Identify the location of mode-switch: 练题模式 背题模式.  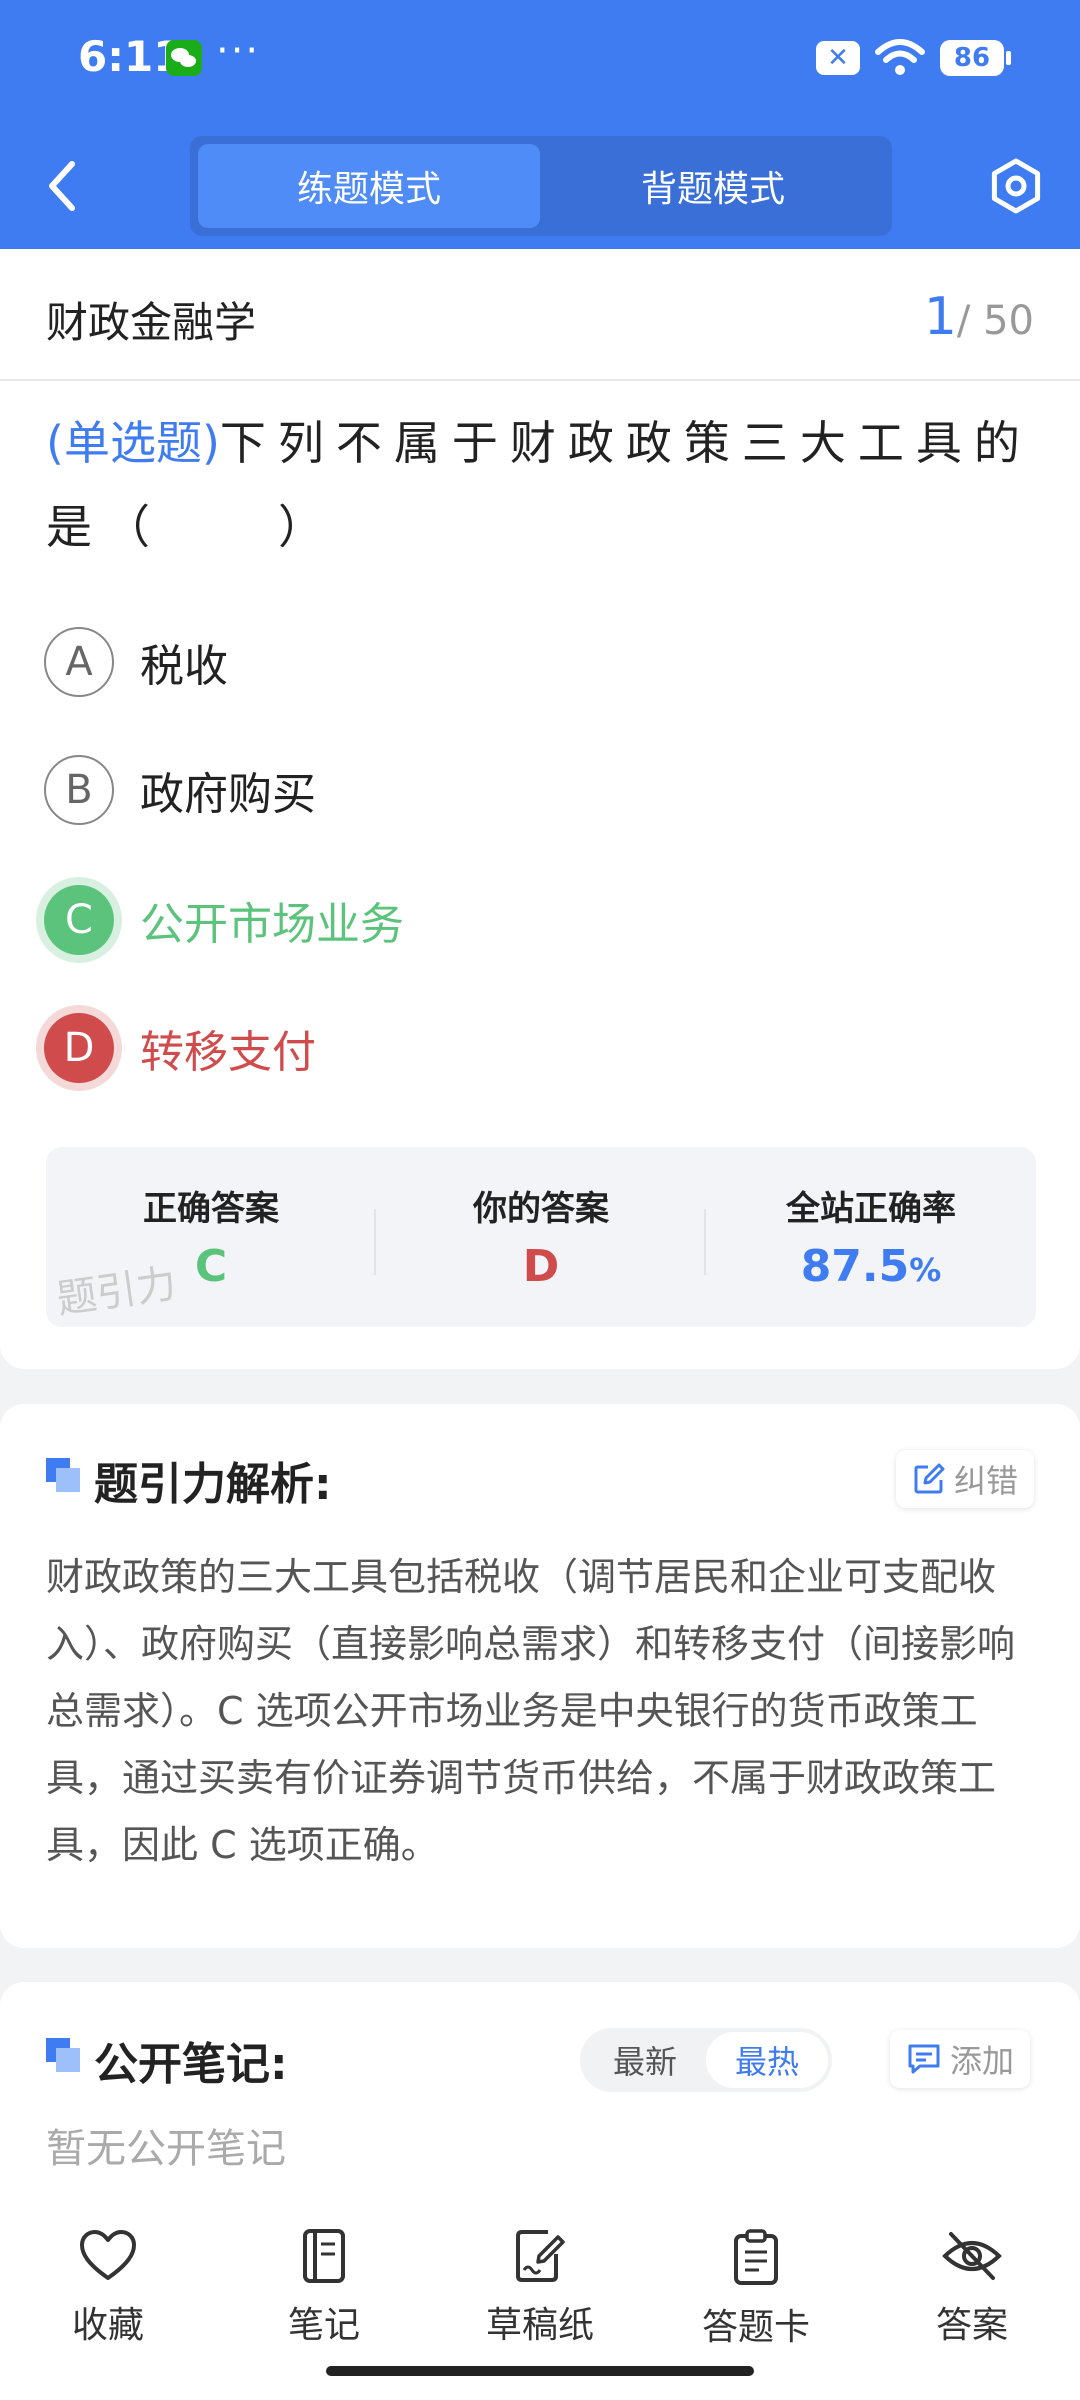
(541, 186).